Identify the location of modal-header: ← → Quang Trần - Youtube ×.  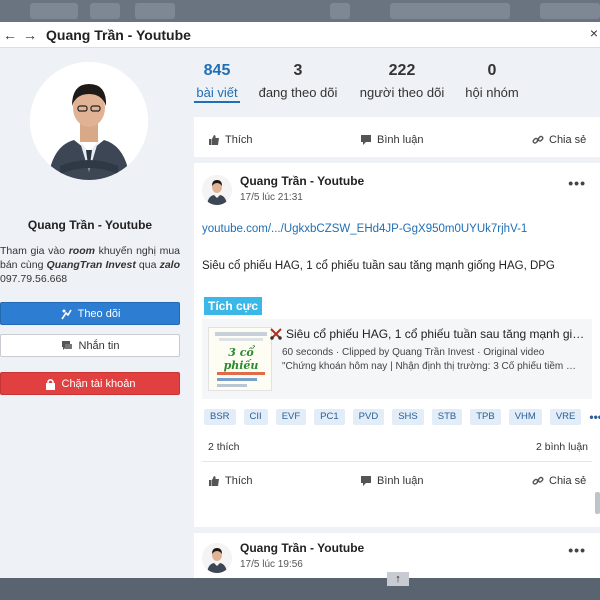
(300, 35).